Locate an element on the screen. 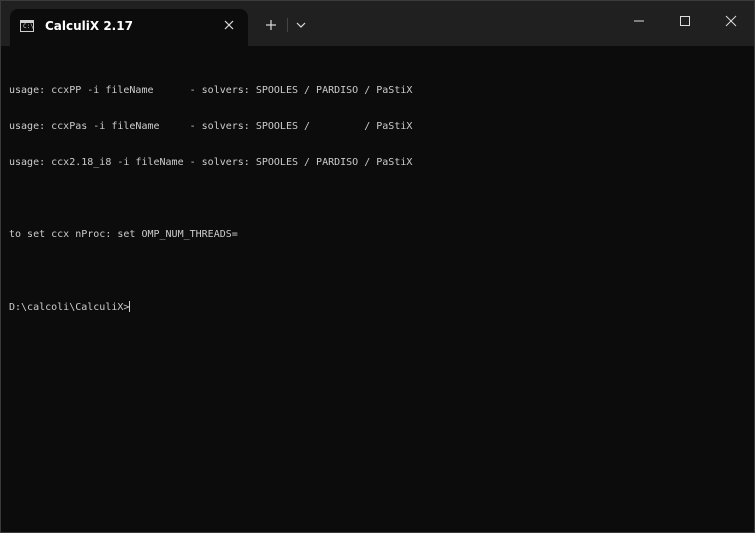  minimize-icon is located at coordinates (639, 21).